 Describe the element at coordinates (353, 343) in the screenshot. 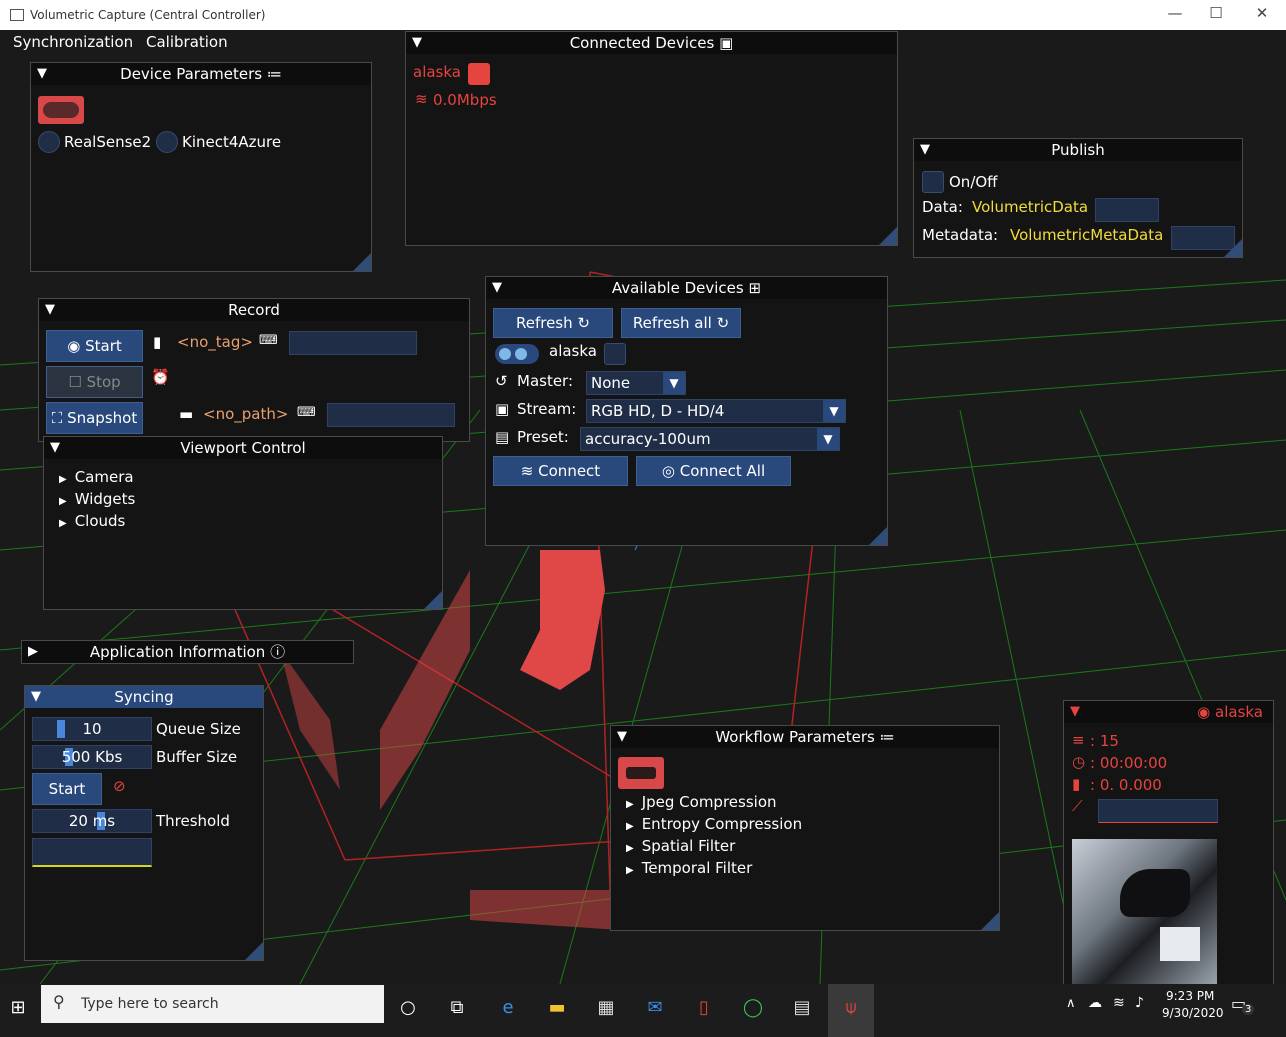

I see `tag-input` at that location.